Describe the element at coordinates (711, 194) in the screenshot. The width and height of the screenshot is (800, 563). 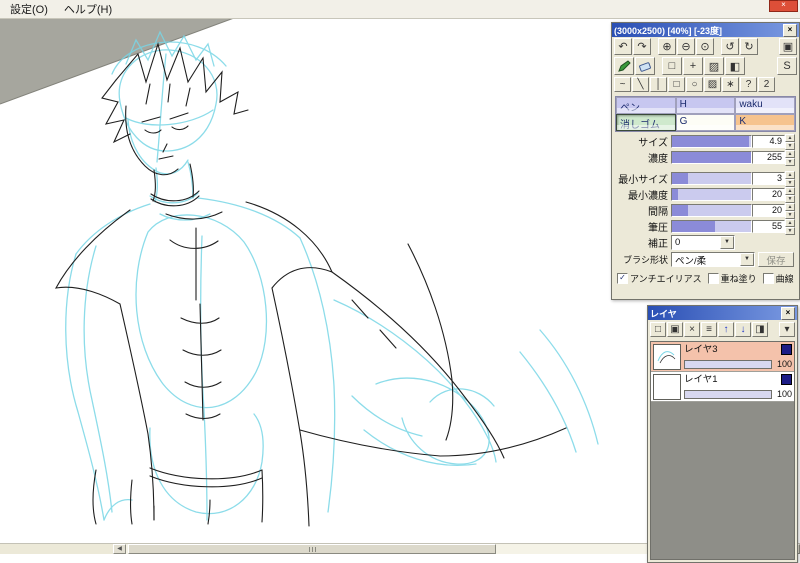
I see `min-density-slider` at that location.